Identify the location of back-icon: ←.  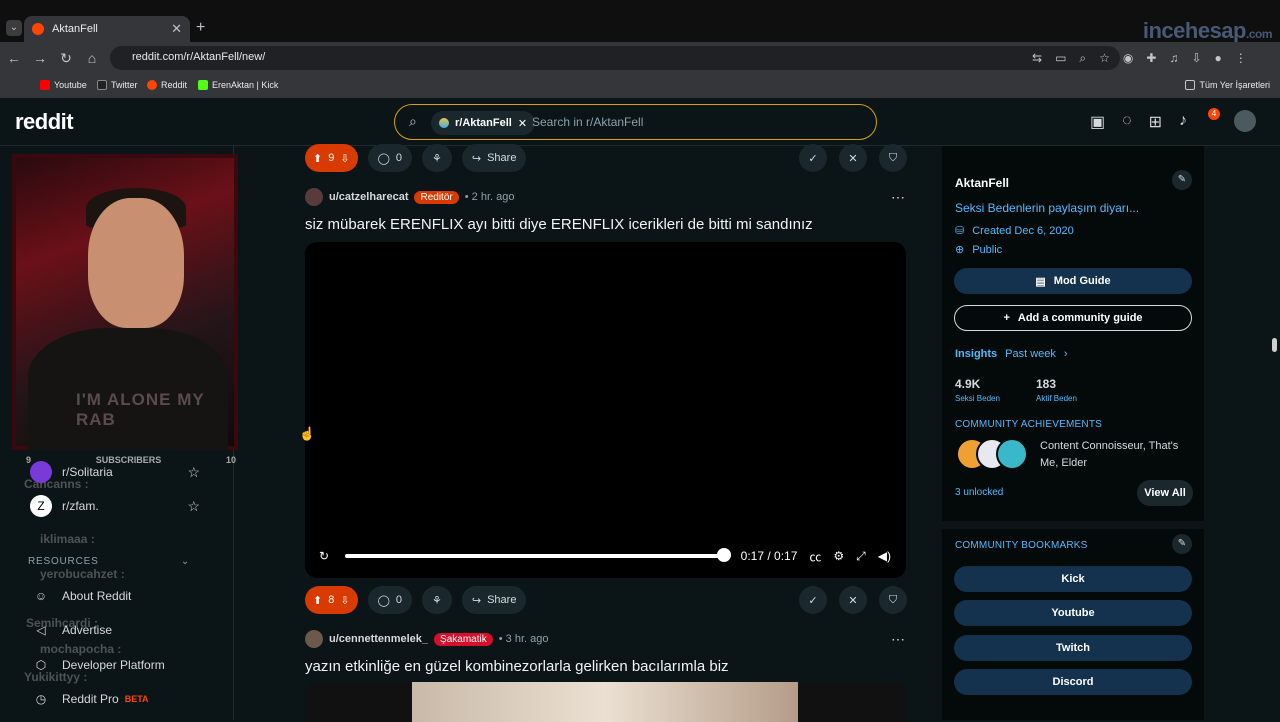
(14, 58).